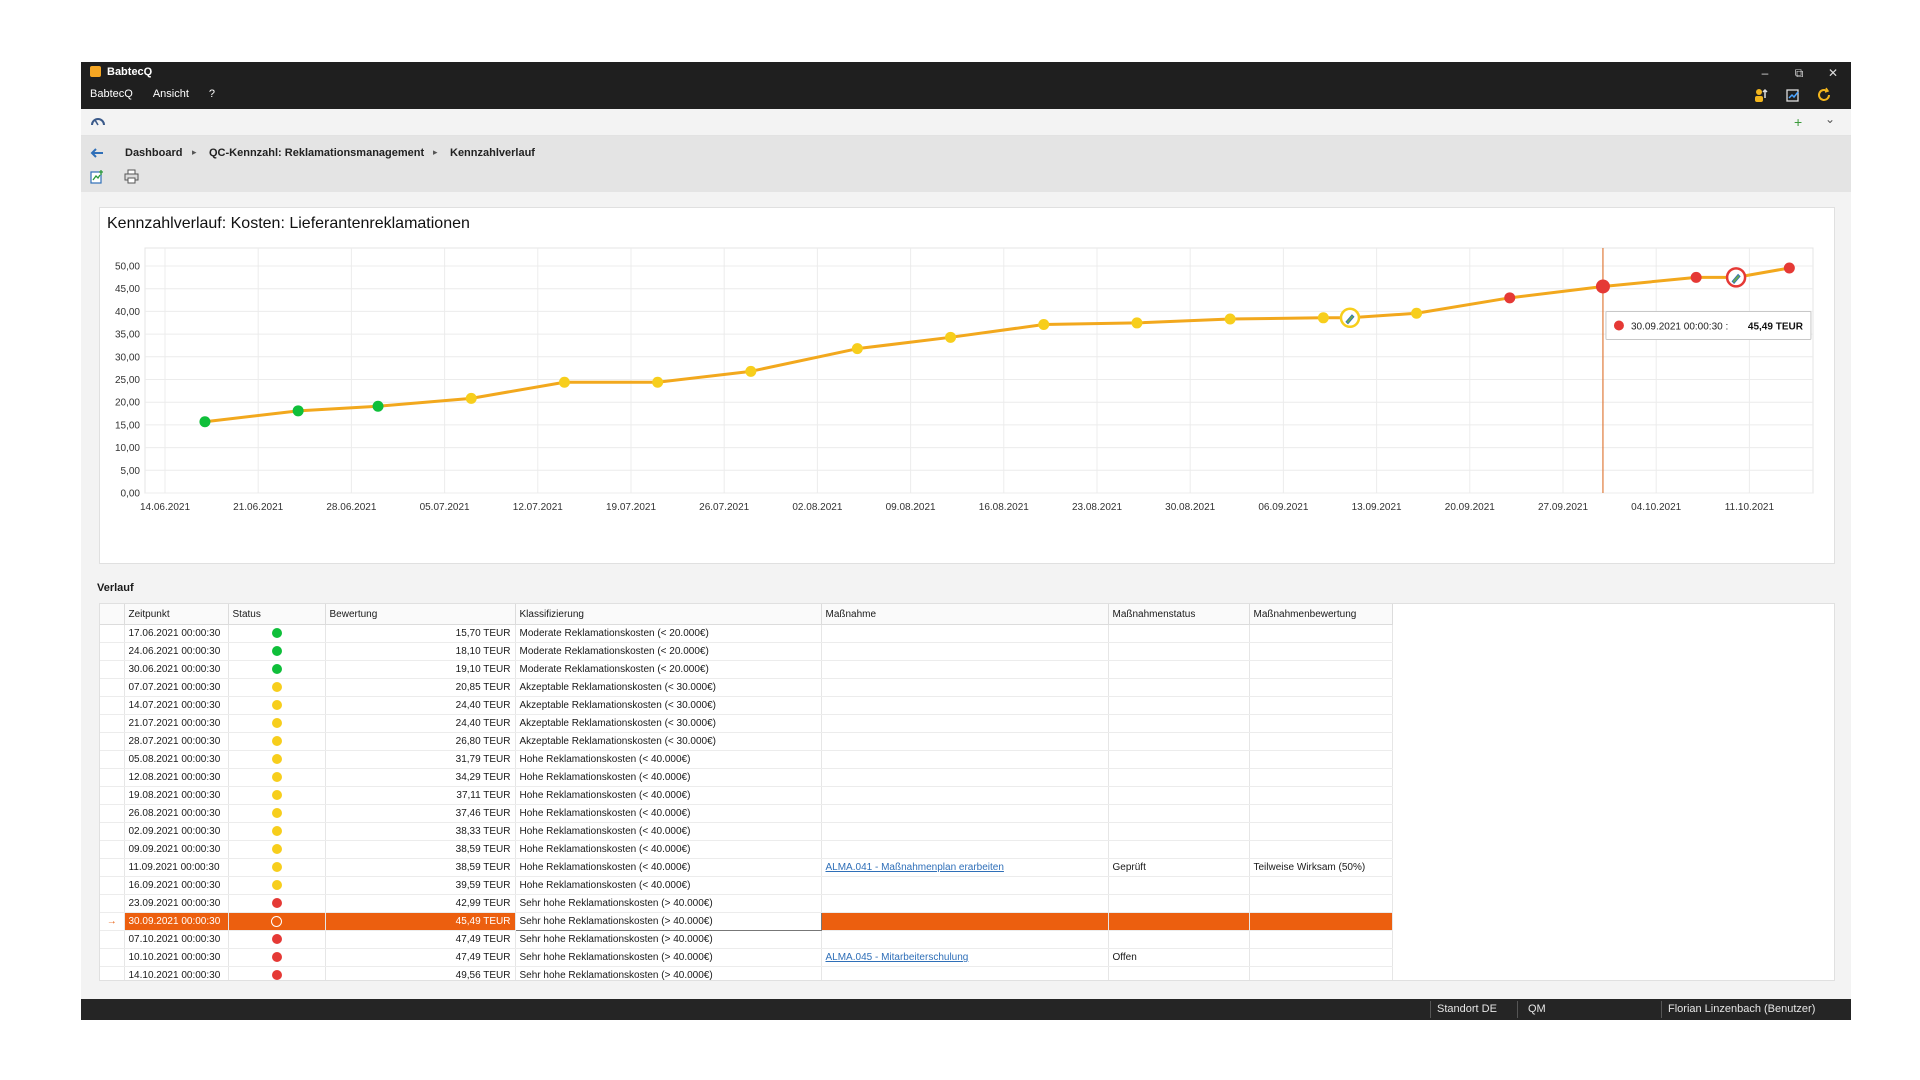  What do you see at coordinates (171, 94) in the screenshot?
I see `menu-ansicht: Ansicht` at bounding box center [171, 94].